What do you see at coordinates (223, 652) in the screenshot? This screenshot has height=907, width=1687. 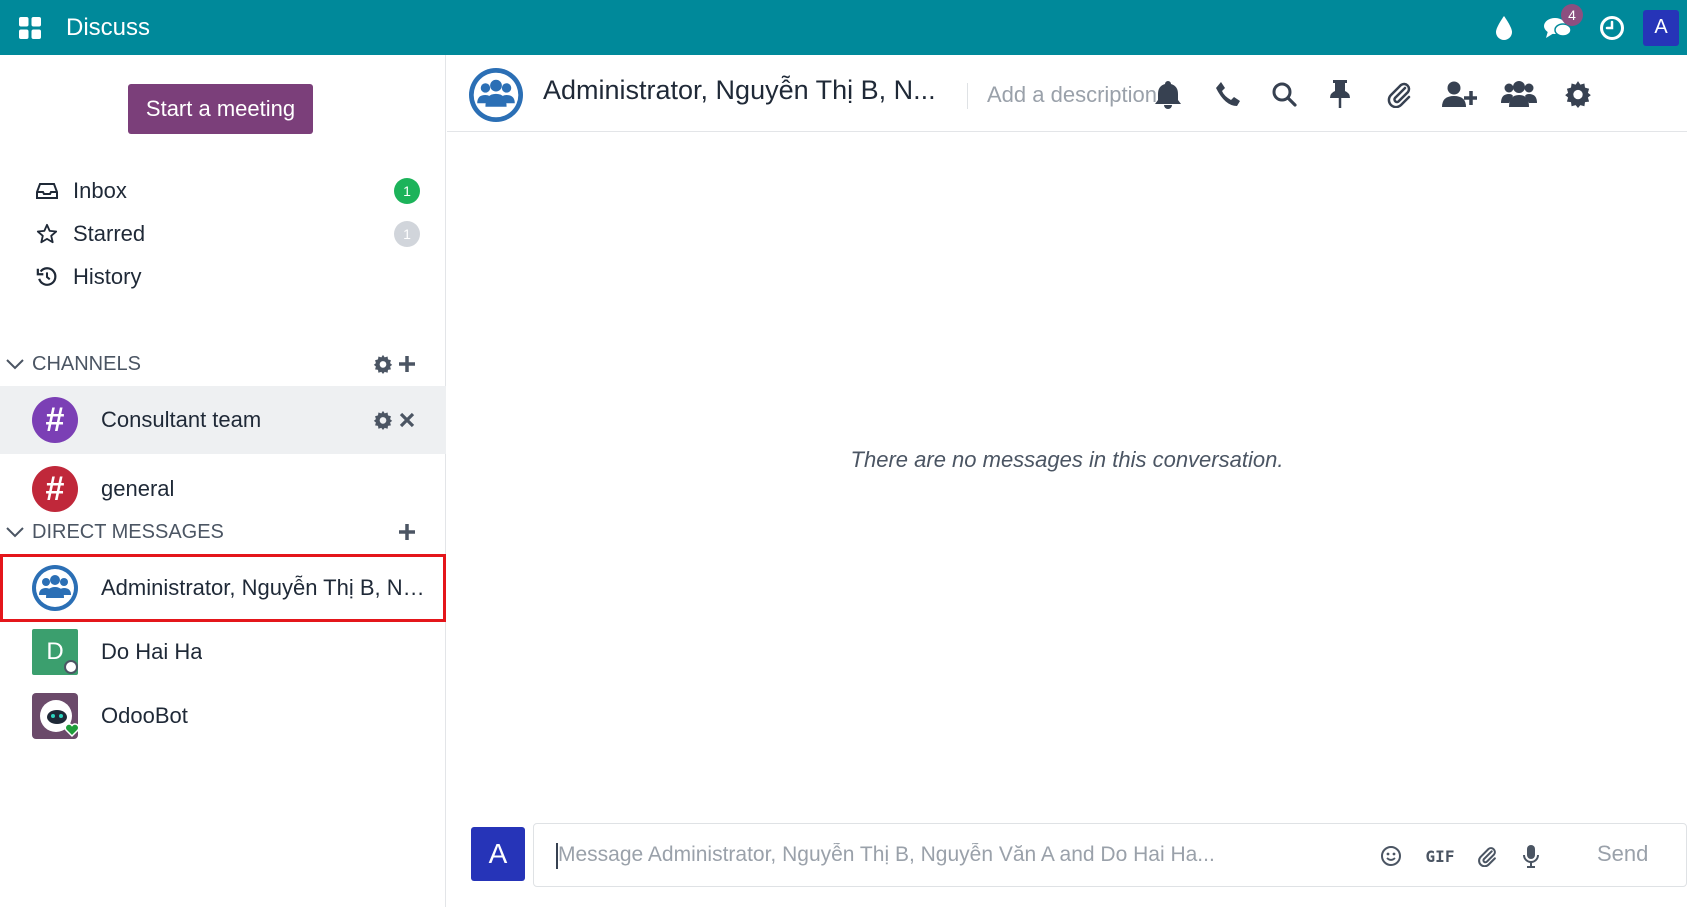 I see `chat-item-do-hai-ha: D Do Hai Ha` at bounding box center [223, 652].